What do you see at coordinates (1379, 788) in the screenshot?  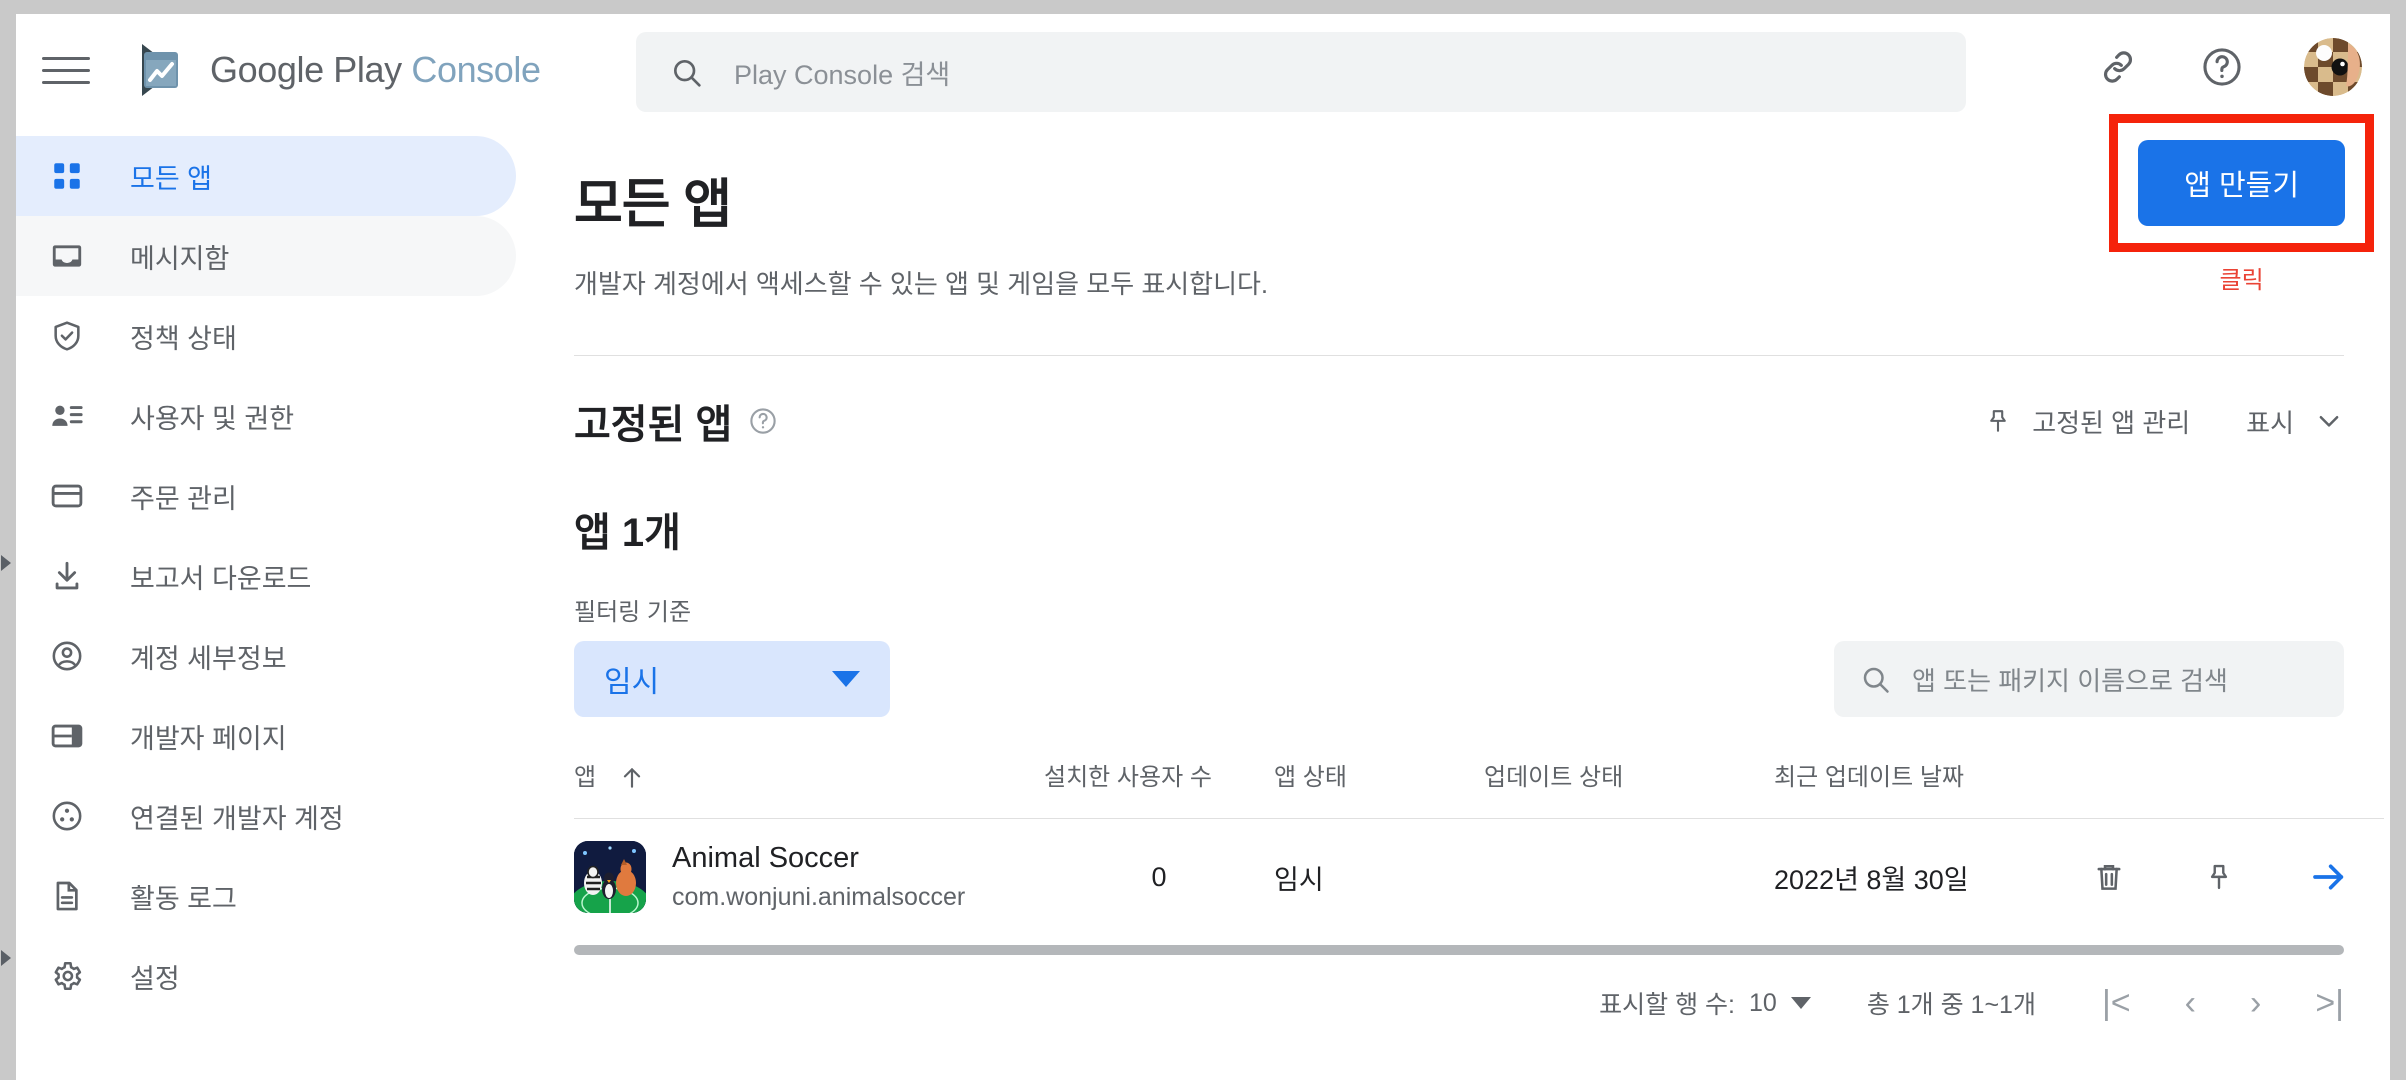 I see `column-header-app-status: 앱 상태` at bounding box center [1379, 788].